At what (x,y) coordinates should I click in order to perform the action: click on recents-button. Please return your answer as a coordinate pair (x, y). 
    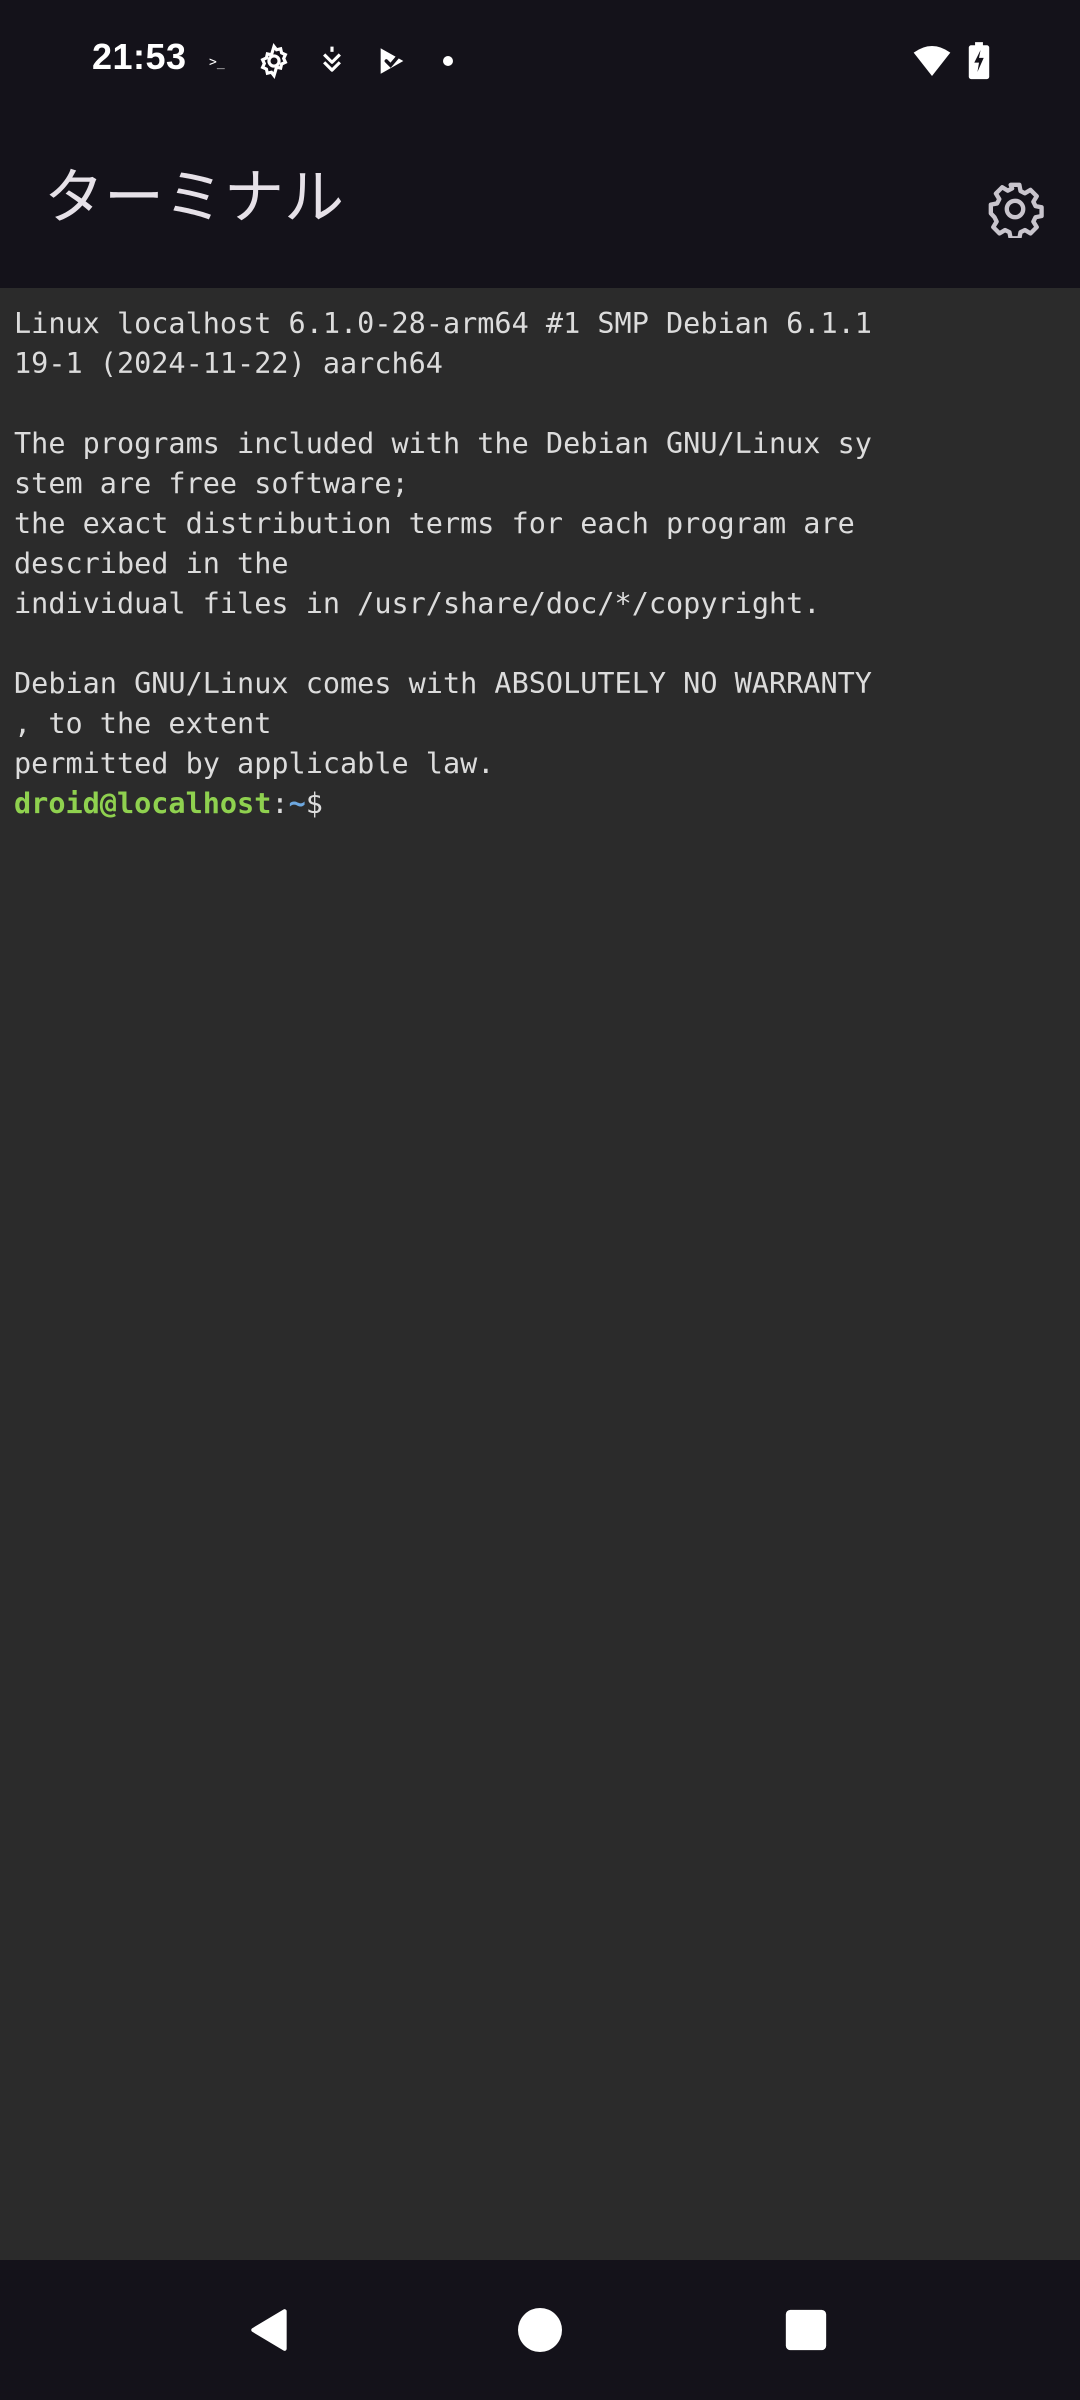
    Looking at the image, I should click on (806, 2330).